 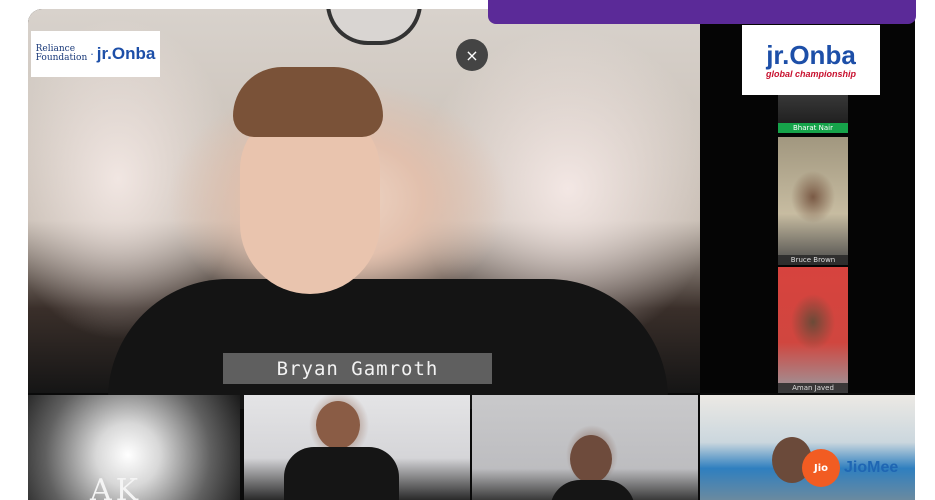 I want to click on jiomeet-logo-icon: Jio, so click(x=821, y=468).